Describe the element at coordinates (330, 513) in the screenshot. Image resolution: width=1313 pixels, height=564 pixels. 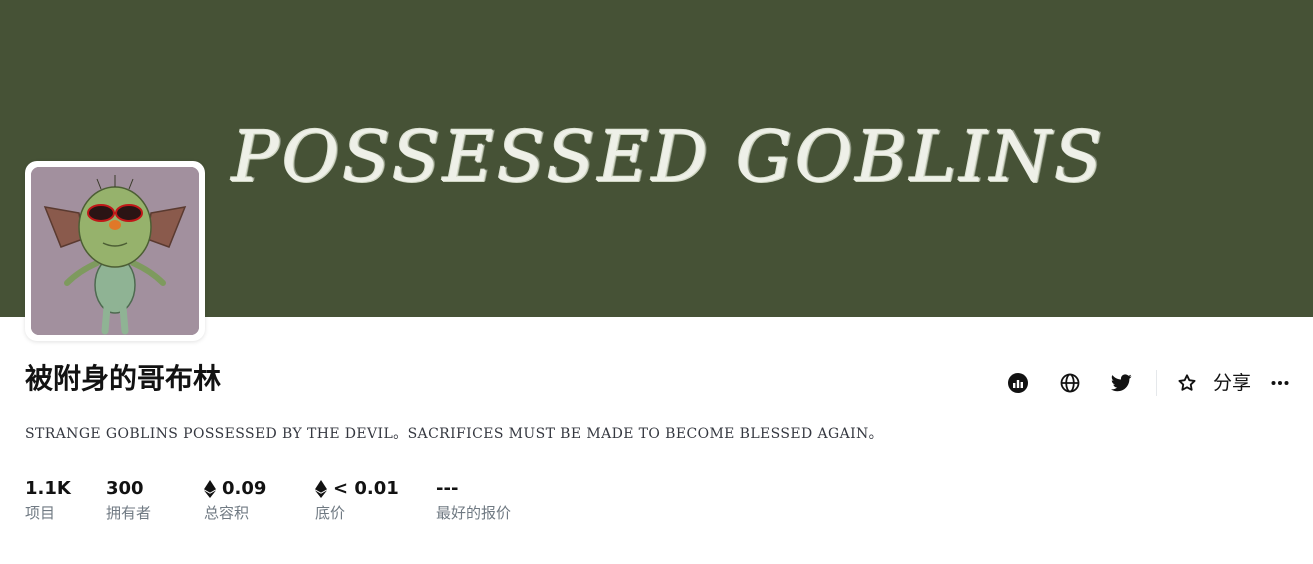
I see `stat-floor-price-label: 底价` at that location.